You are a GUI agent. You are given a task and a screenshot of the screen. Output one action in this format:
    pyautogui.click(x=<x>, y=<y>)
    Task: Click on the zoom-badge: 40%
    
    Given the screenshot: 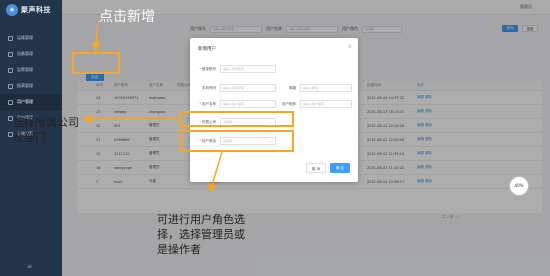 What is the action you would take?
    pyautogui.click(x=519, y=186)
    